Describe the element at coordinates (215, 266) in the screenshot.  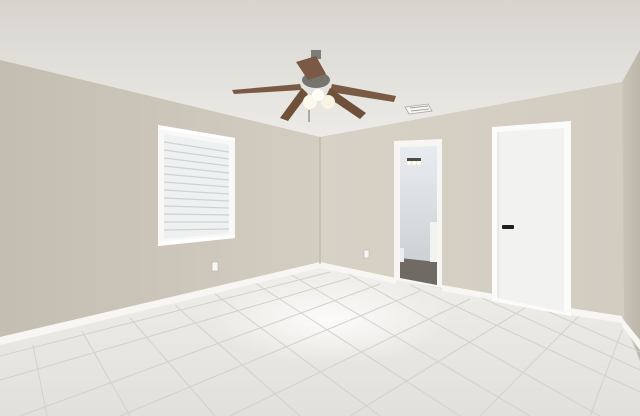
I see `outlet-icon` at that location.